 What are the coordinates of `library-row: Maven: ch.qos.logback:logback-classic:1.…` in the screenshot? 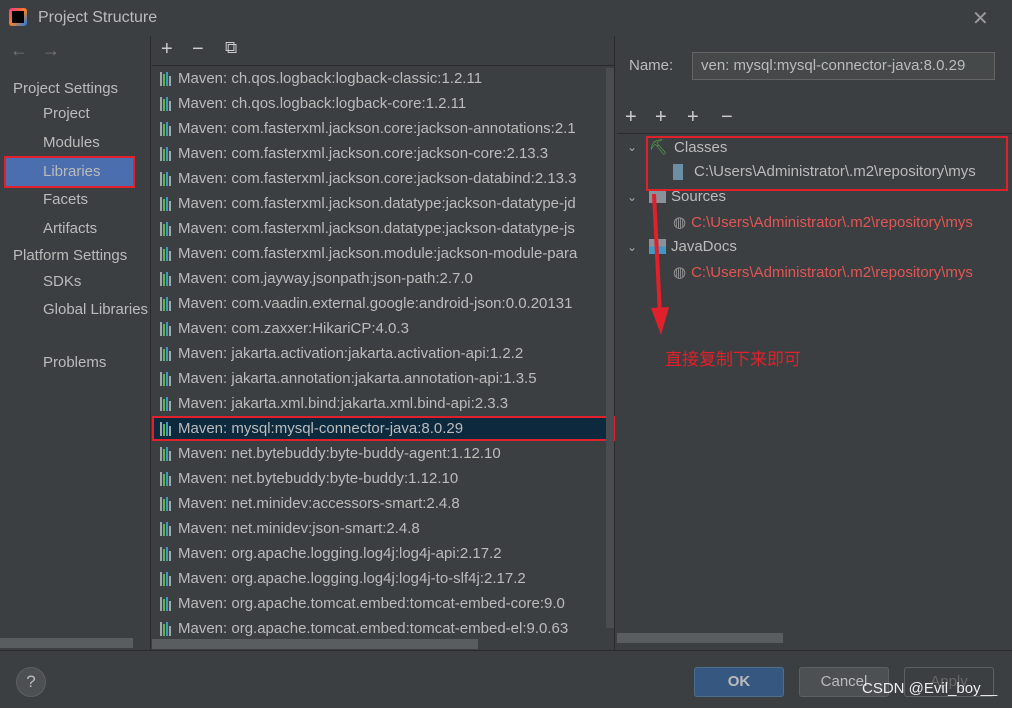 It's located at (383, 78).